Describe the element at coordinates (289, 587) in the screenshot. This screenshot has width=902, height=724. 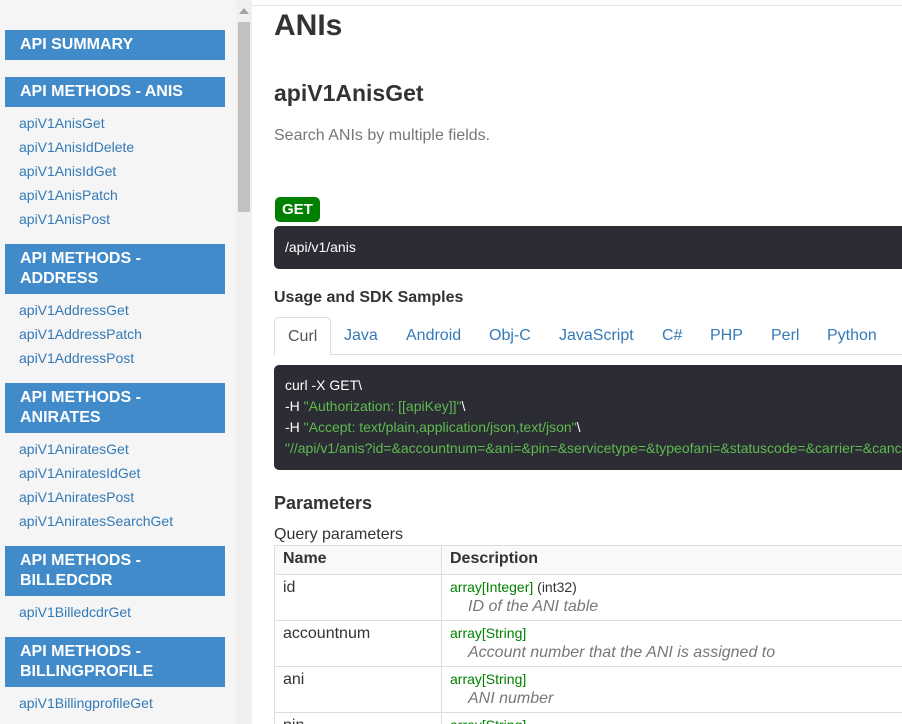
I see `param-name: id` at that location.